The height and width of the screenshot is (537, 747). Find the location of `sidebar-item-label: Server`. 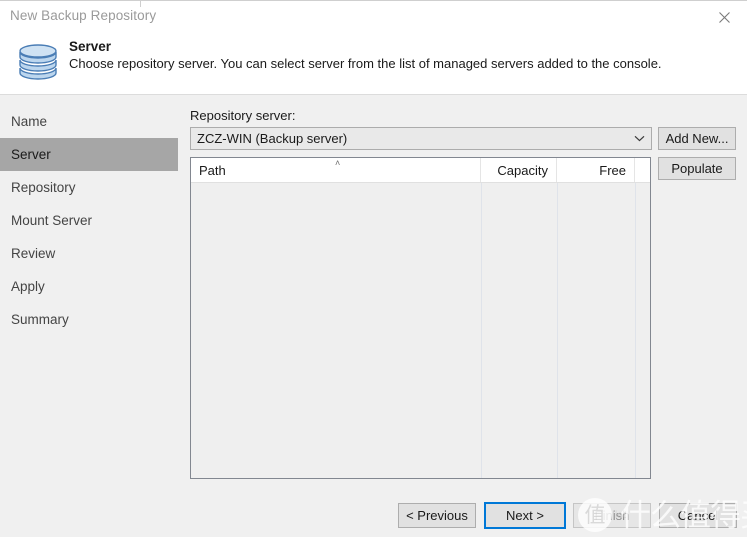

sidebar-item-label: Server is located at coordinates (31, 154).